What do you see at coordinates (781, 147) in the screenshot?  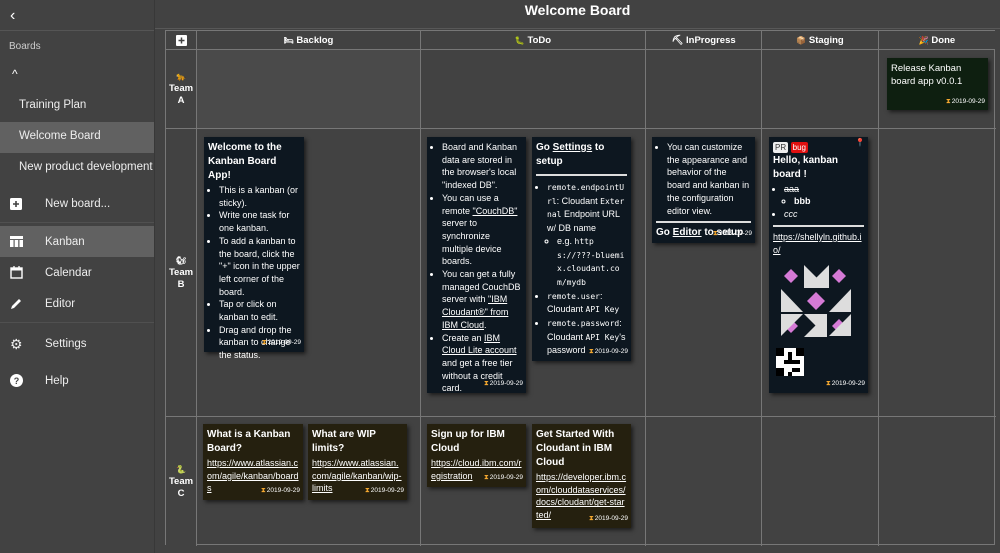 I see `tag-pr: PR` at bounding box center [781, 147].